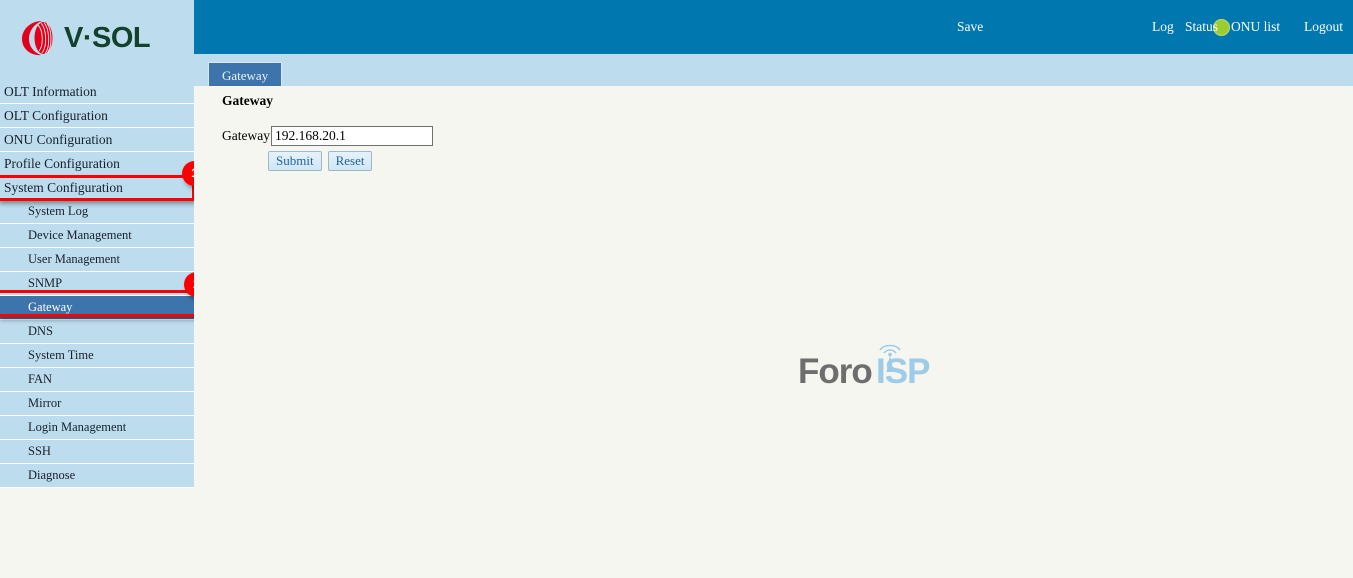 The height and width of the screenshot is (578, 1353). Describe the element at coordinates (773, 70) in the screenshot. I see `tab-strip: Gateway` at that location.